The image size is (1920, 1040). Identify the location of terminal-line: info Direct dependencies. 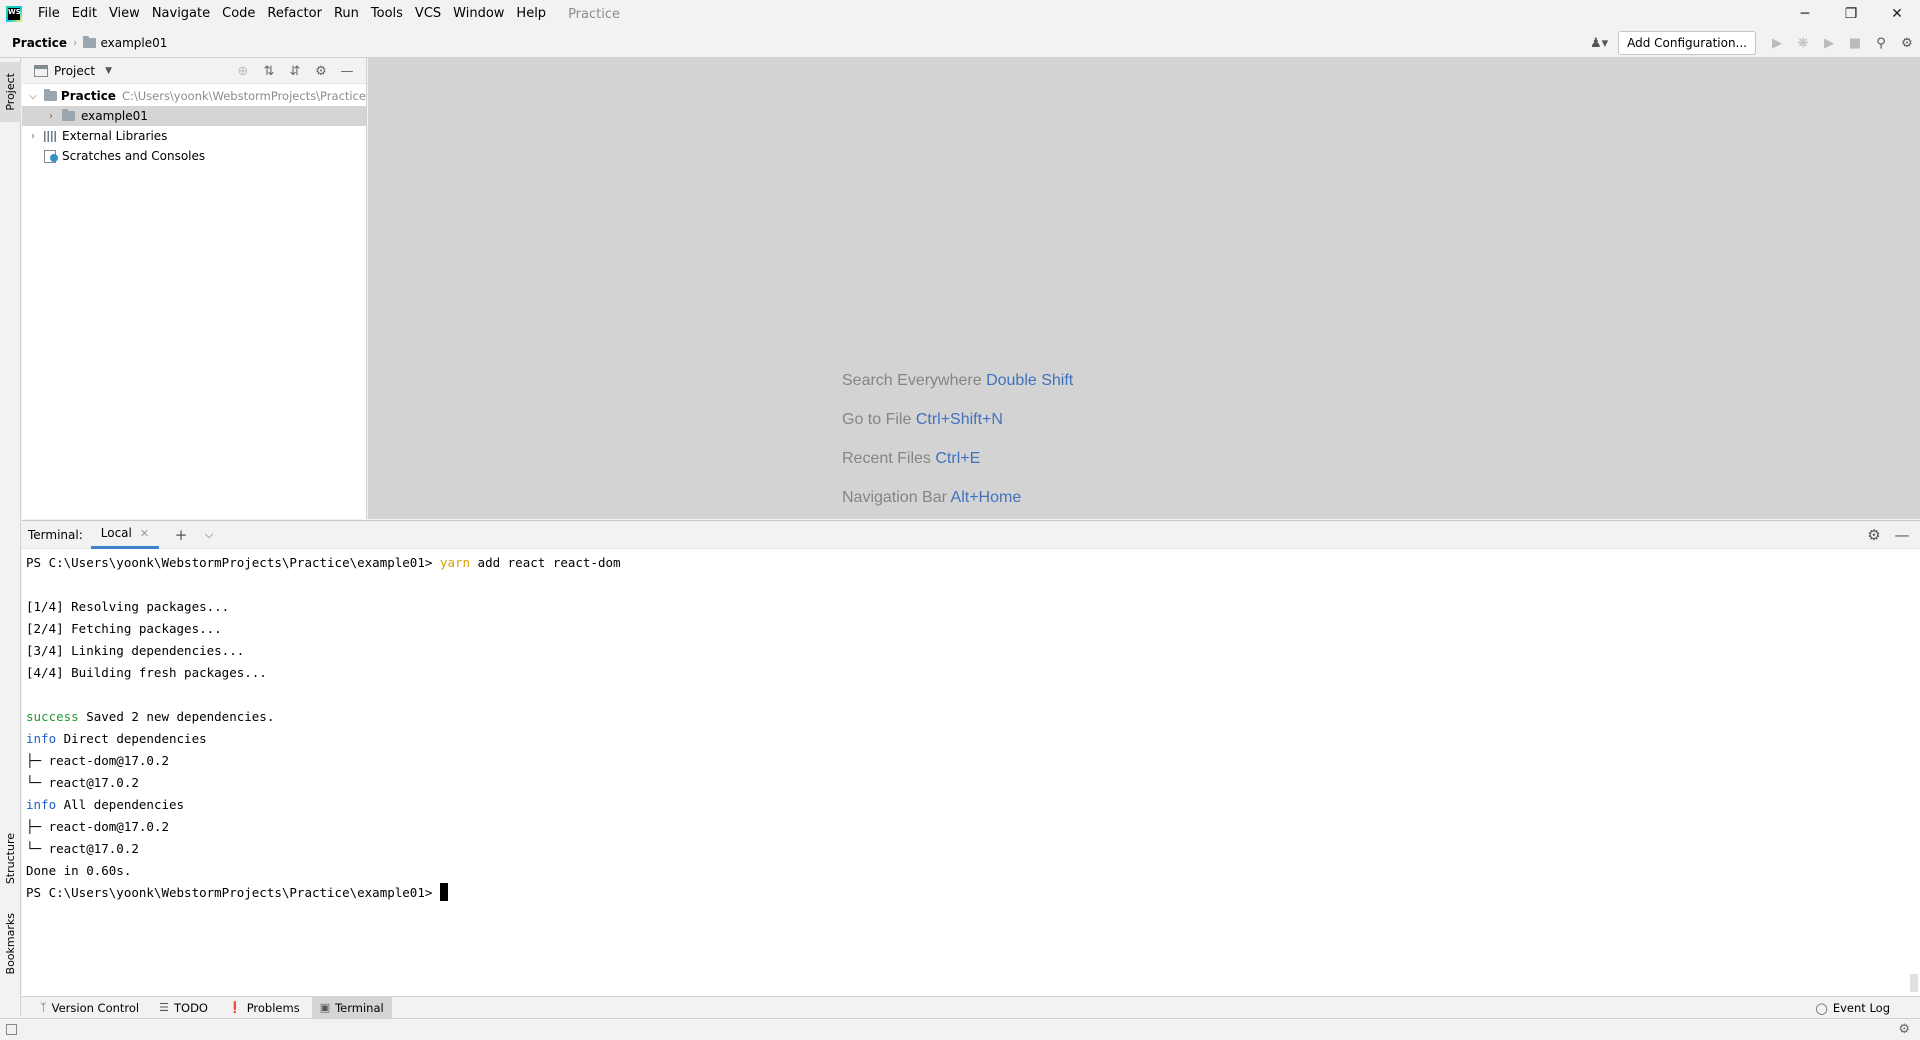
(971, 739).